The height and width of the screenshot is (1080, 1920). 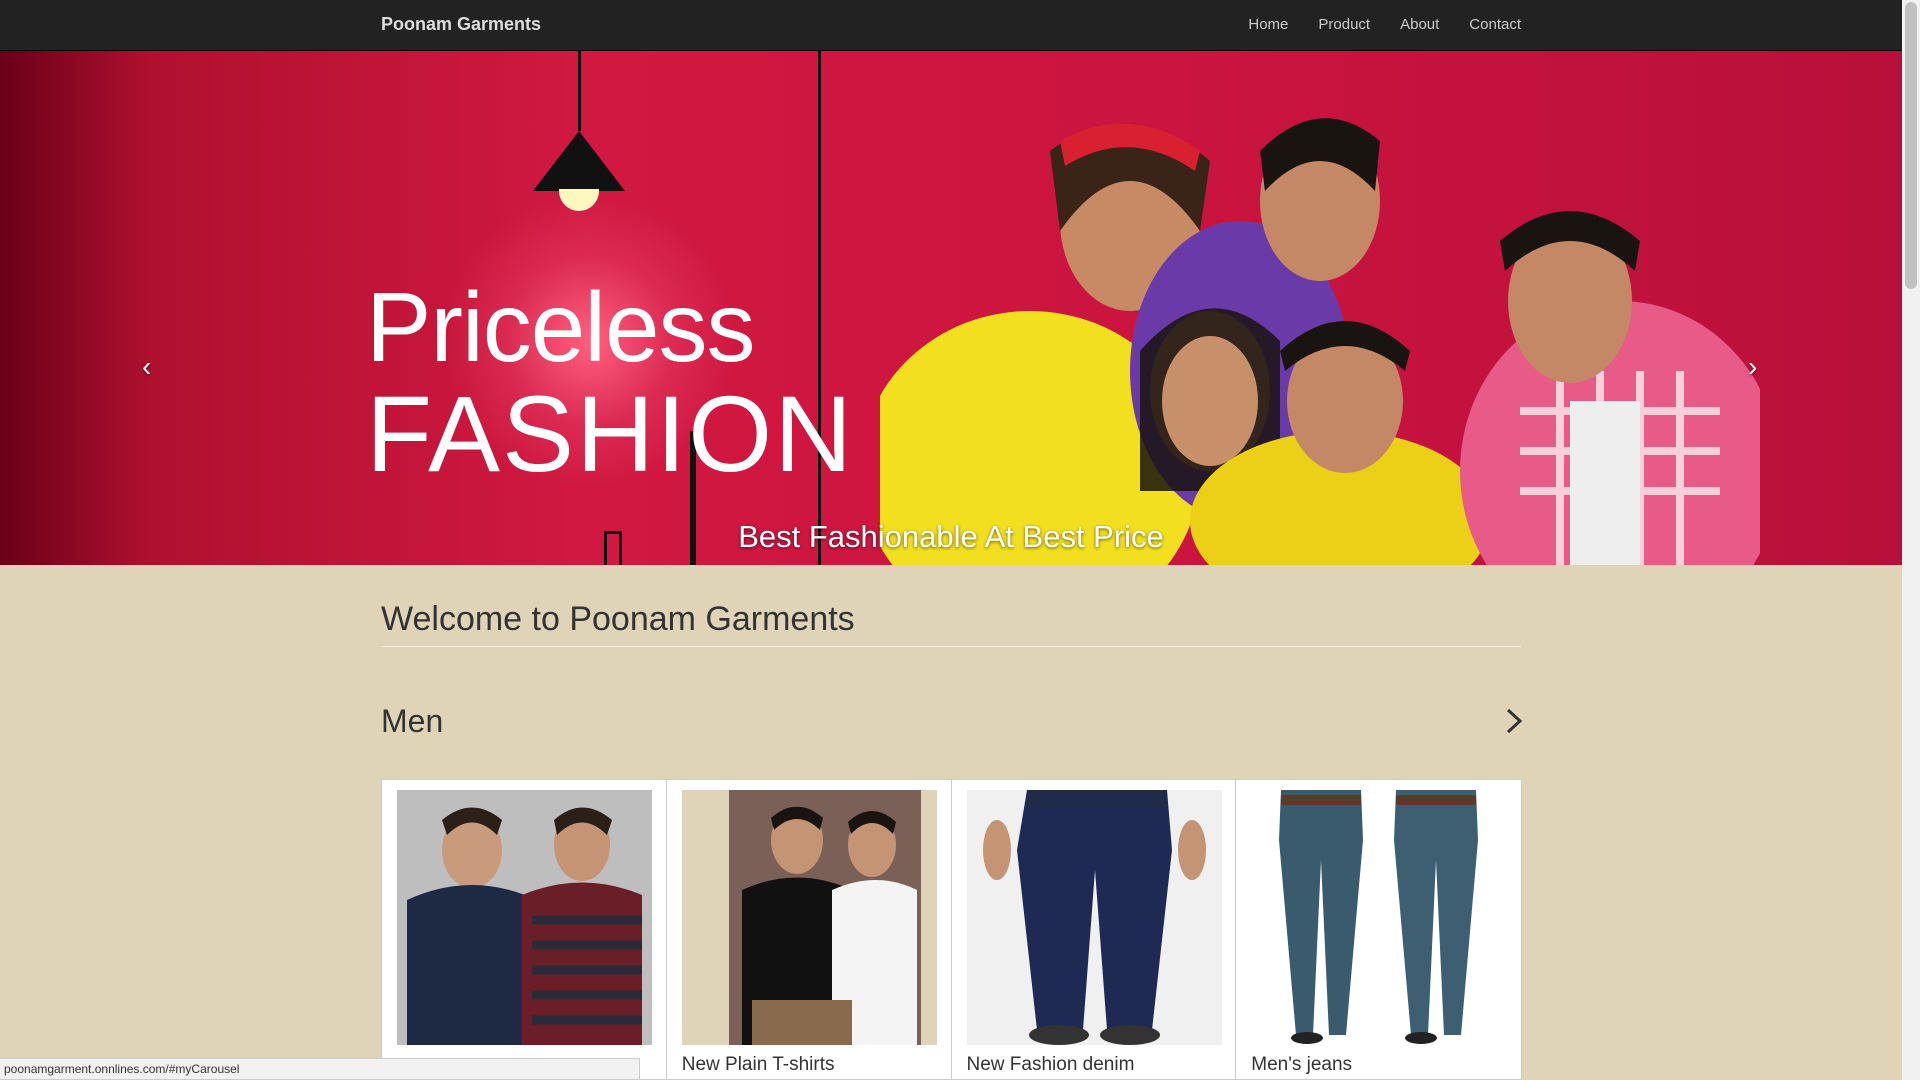 I want to click on lamp-cord, so click(x=579, y=91).